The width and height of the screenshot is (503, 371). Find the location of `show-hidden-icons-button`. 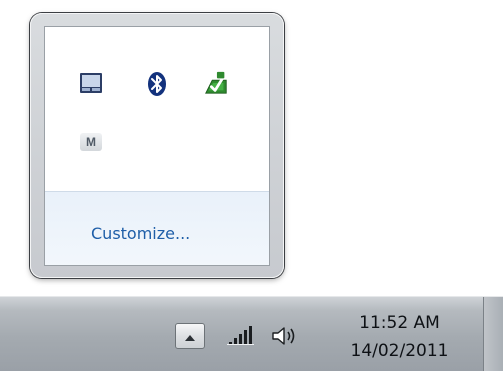

show-hidden-icons-button is located at coordinates (190, 336).